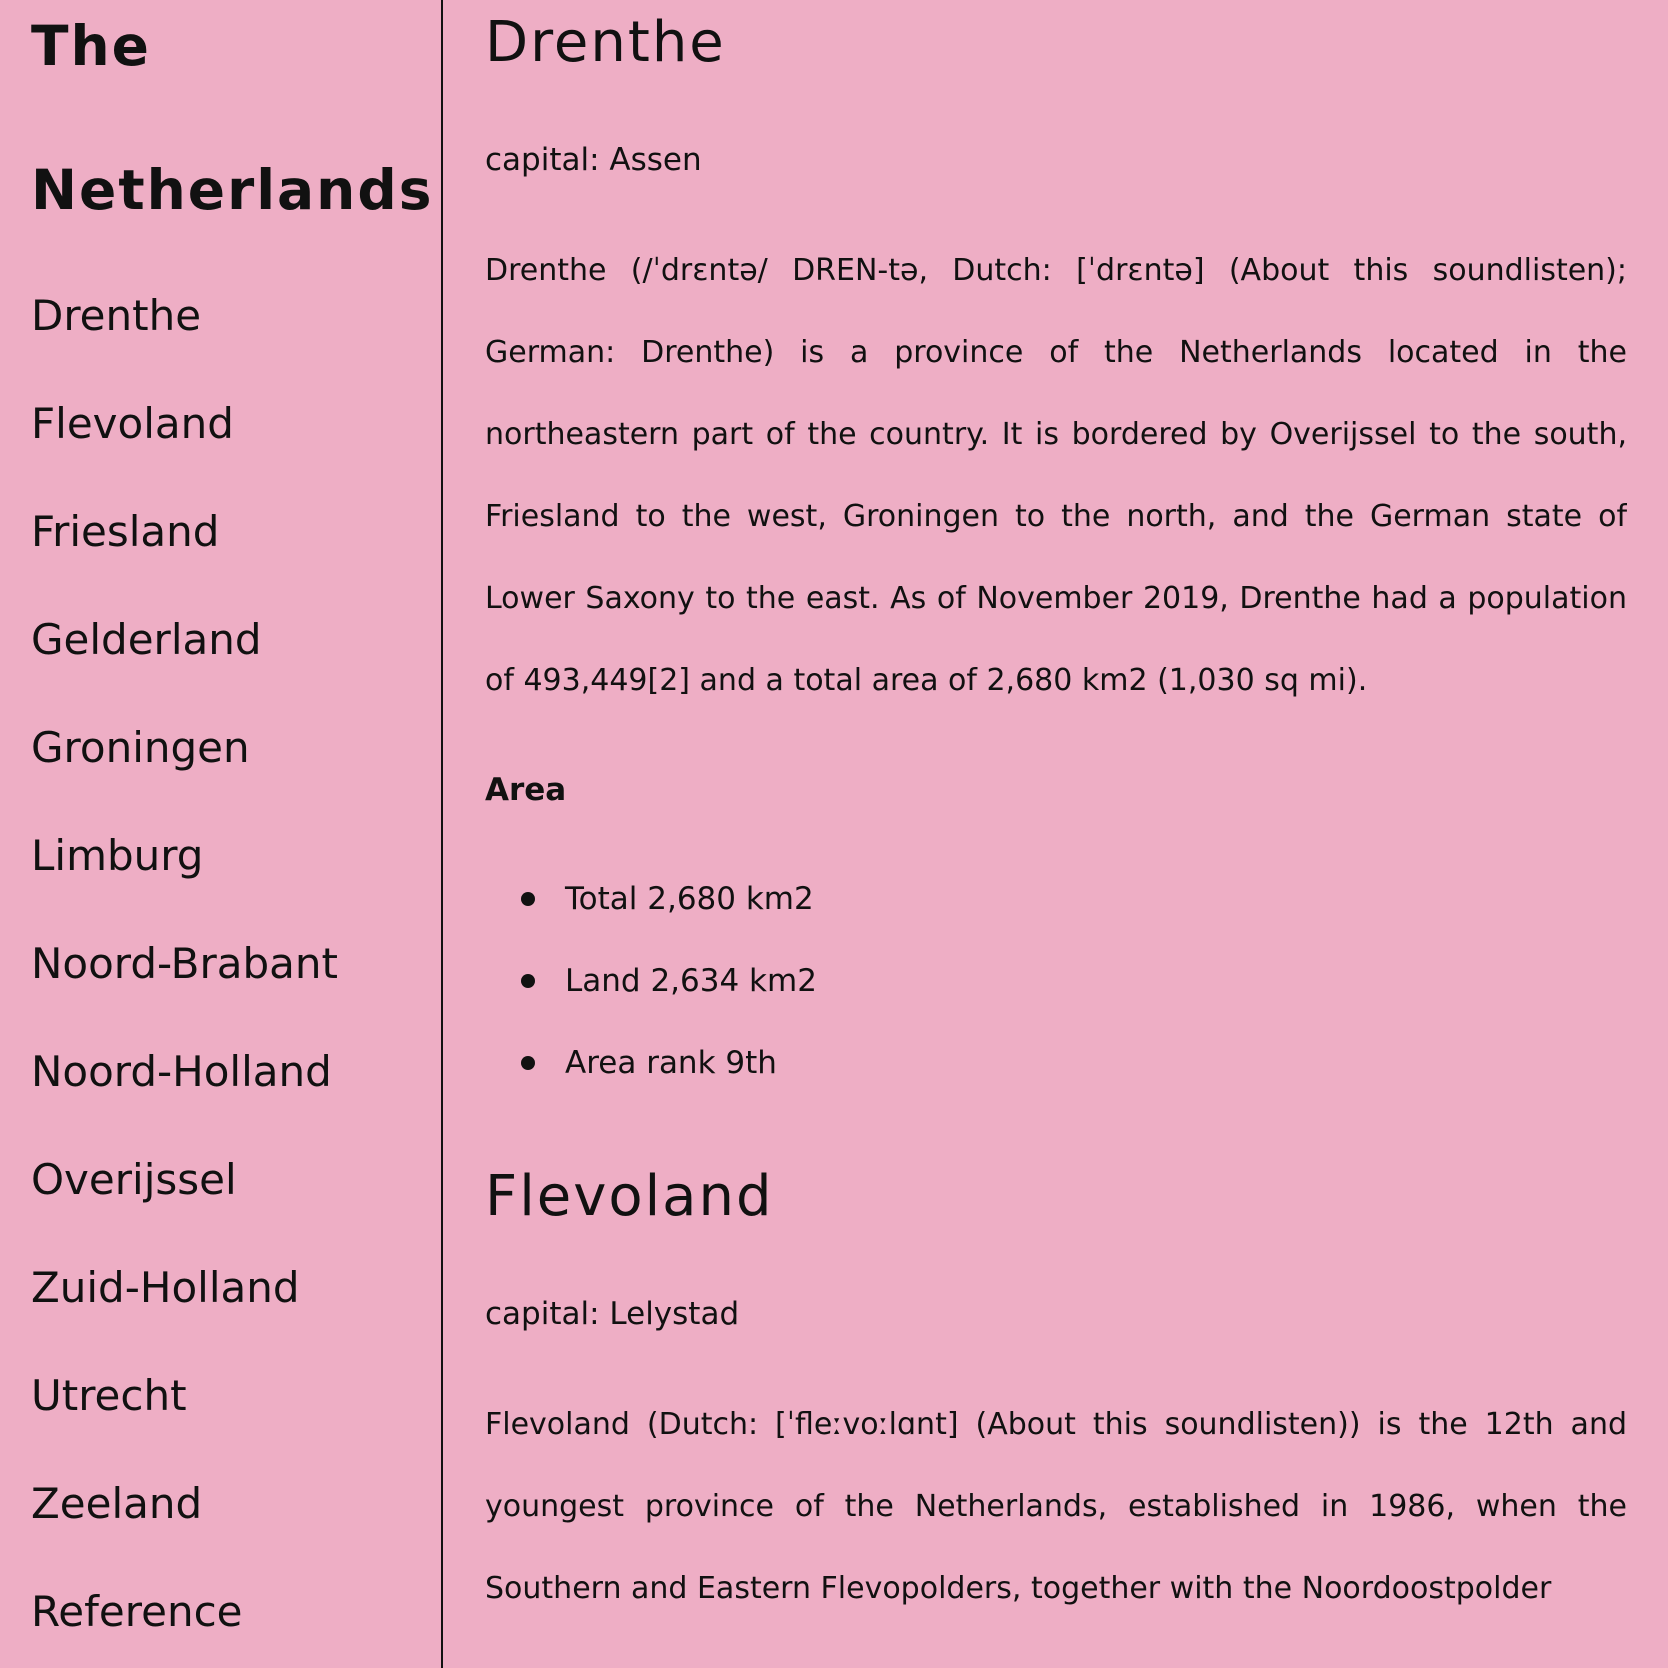  What do you see at coordinates (232, 118) in the screenshot?
I see `site-title: The Netherlands` at bounding box center [232, 118].